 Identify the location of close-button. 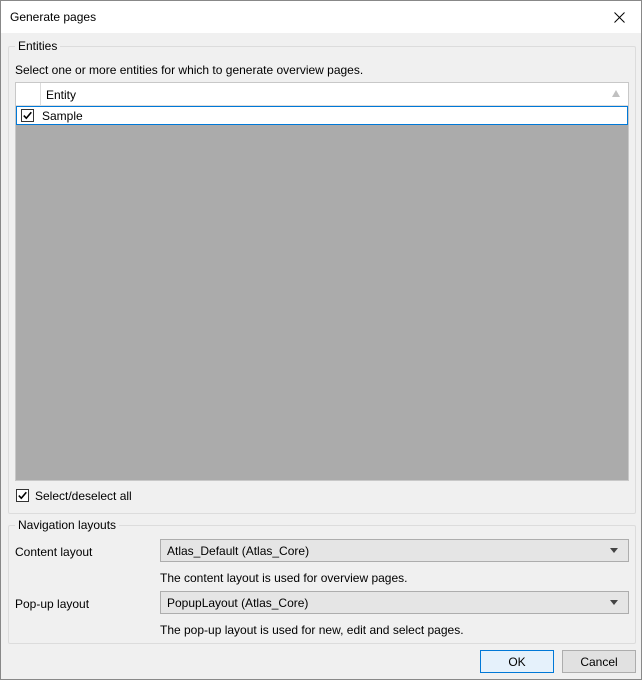
(619, 17).